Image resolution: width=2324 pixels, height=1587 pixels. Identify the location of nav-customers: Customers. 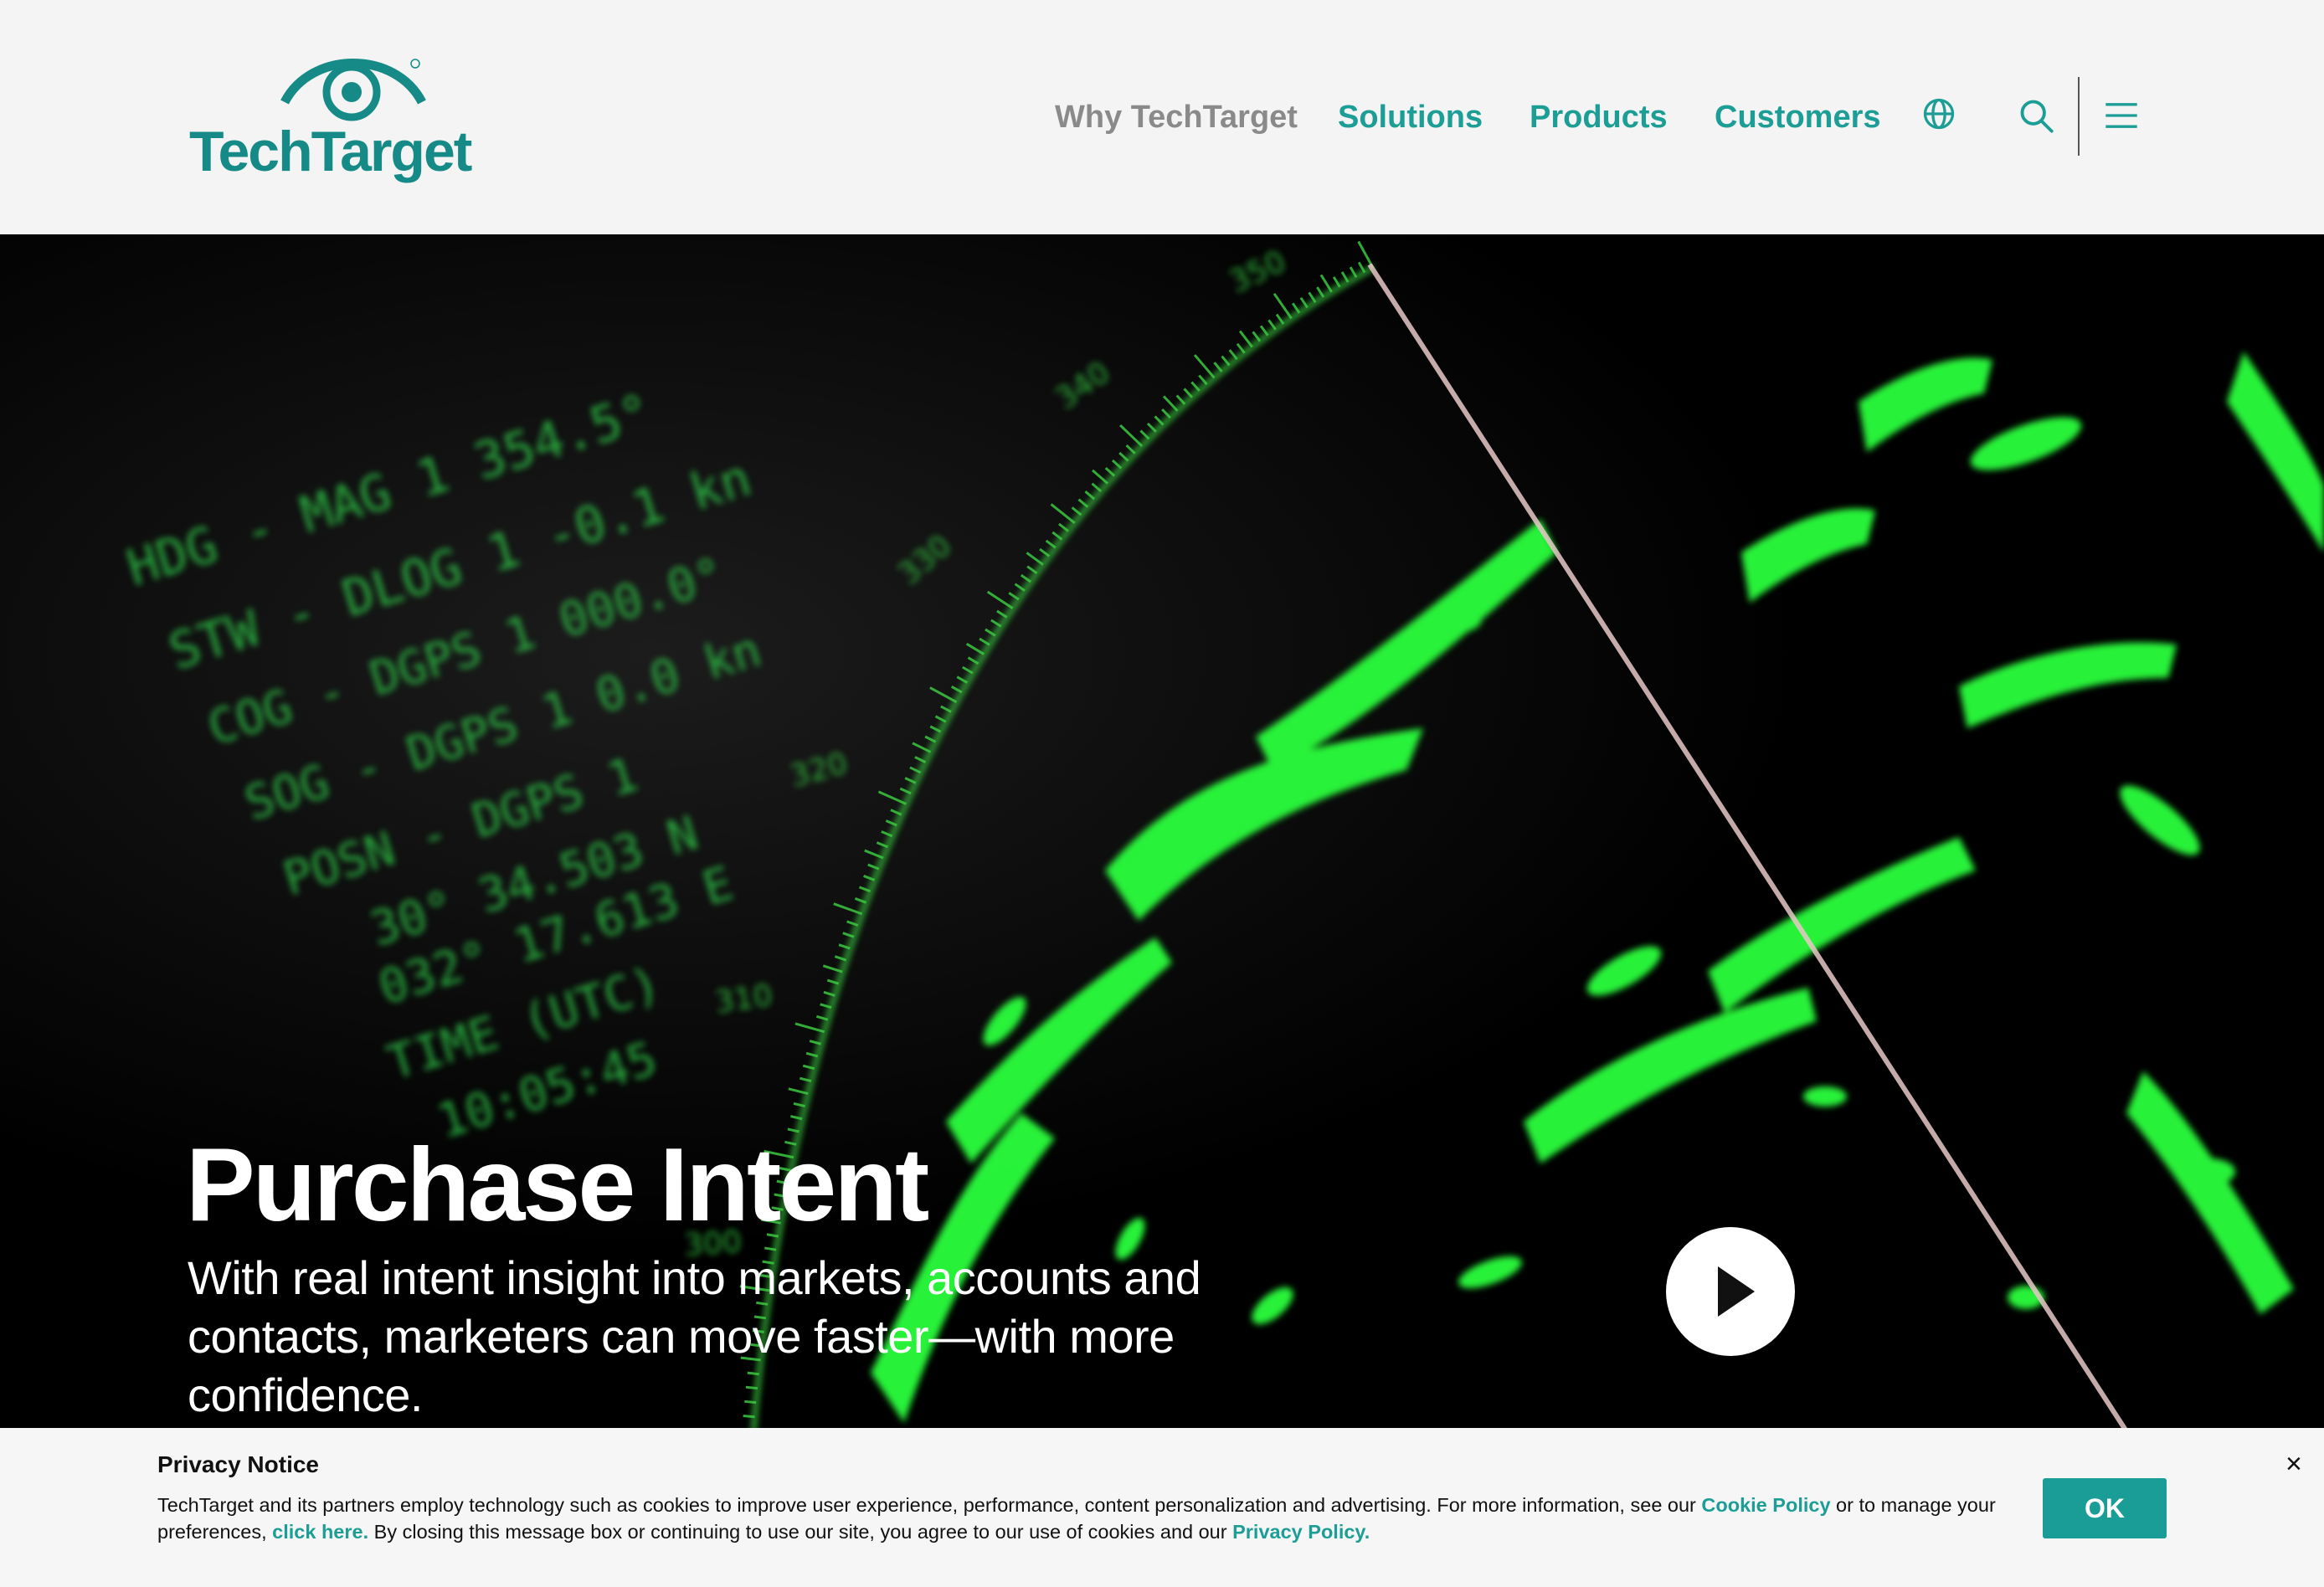
(1798, 117).